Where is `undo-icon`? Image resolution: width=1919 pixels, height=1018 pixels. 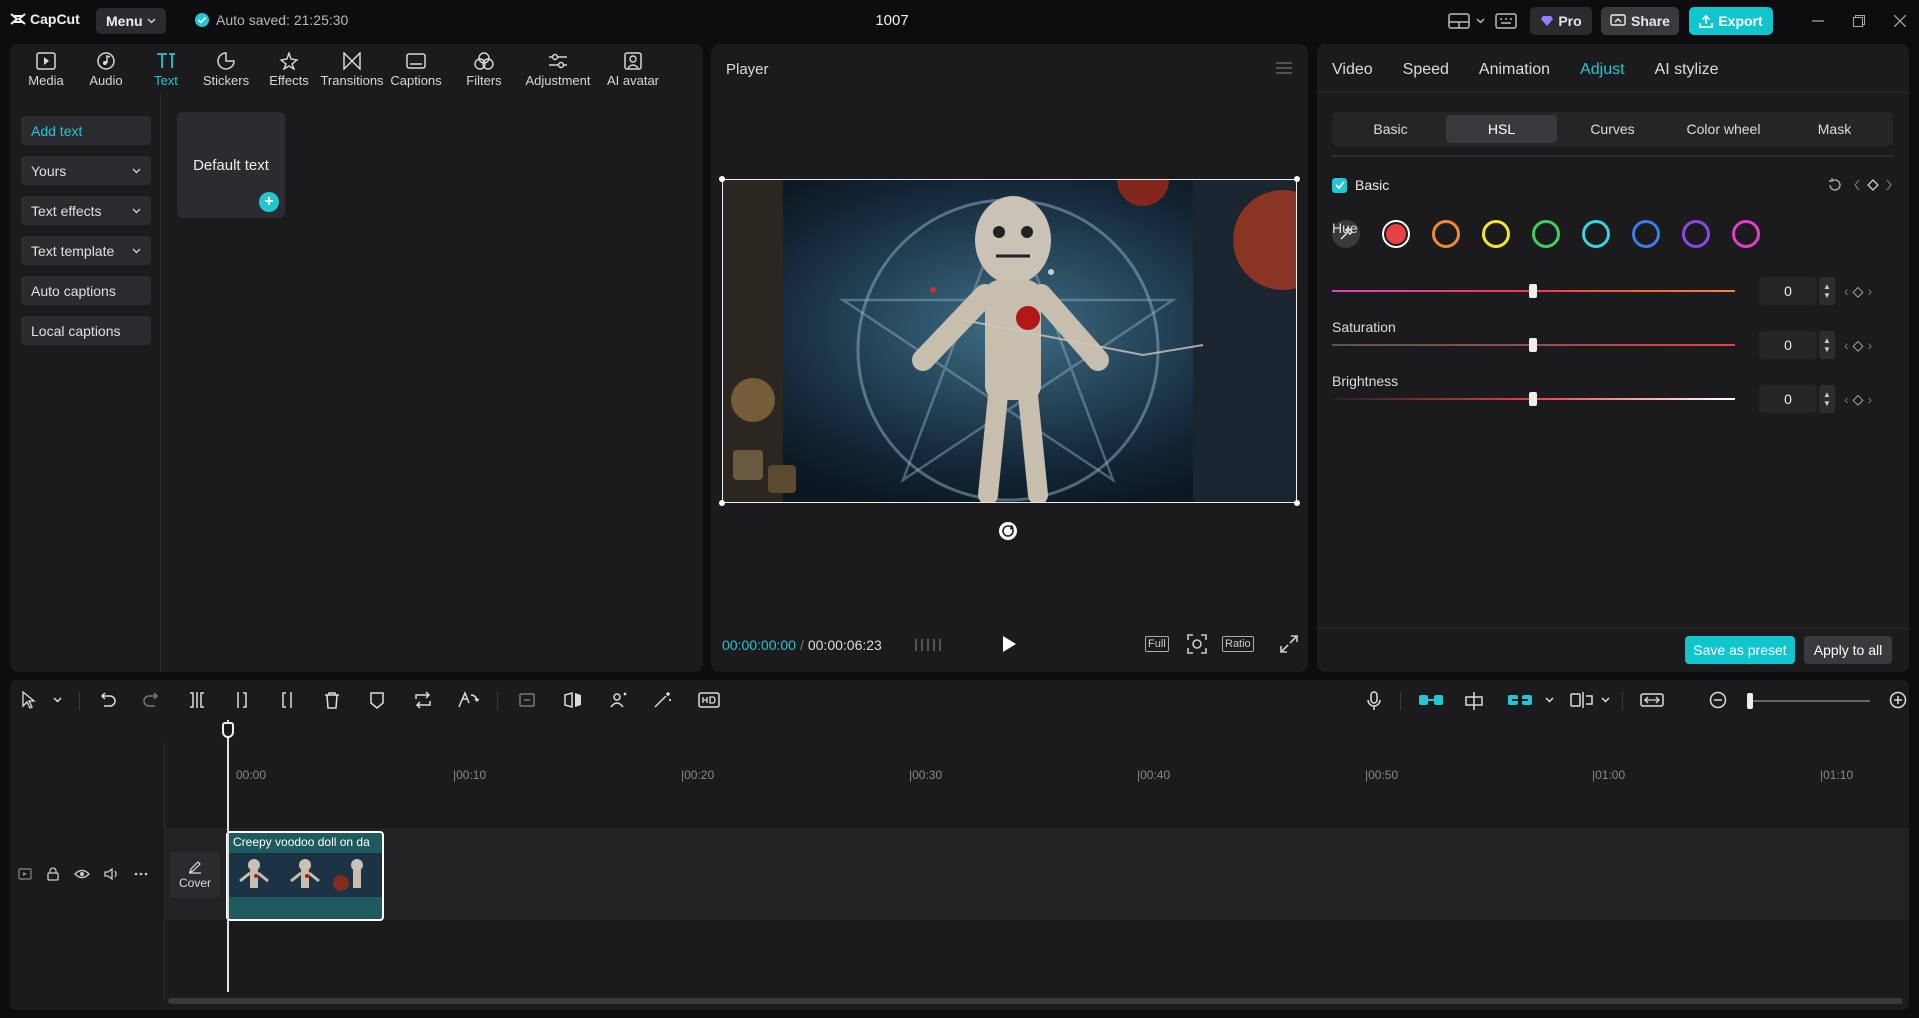
undo-icon is located at coordinates (107, 700).